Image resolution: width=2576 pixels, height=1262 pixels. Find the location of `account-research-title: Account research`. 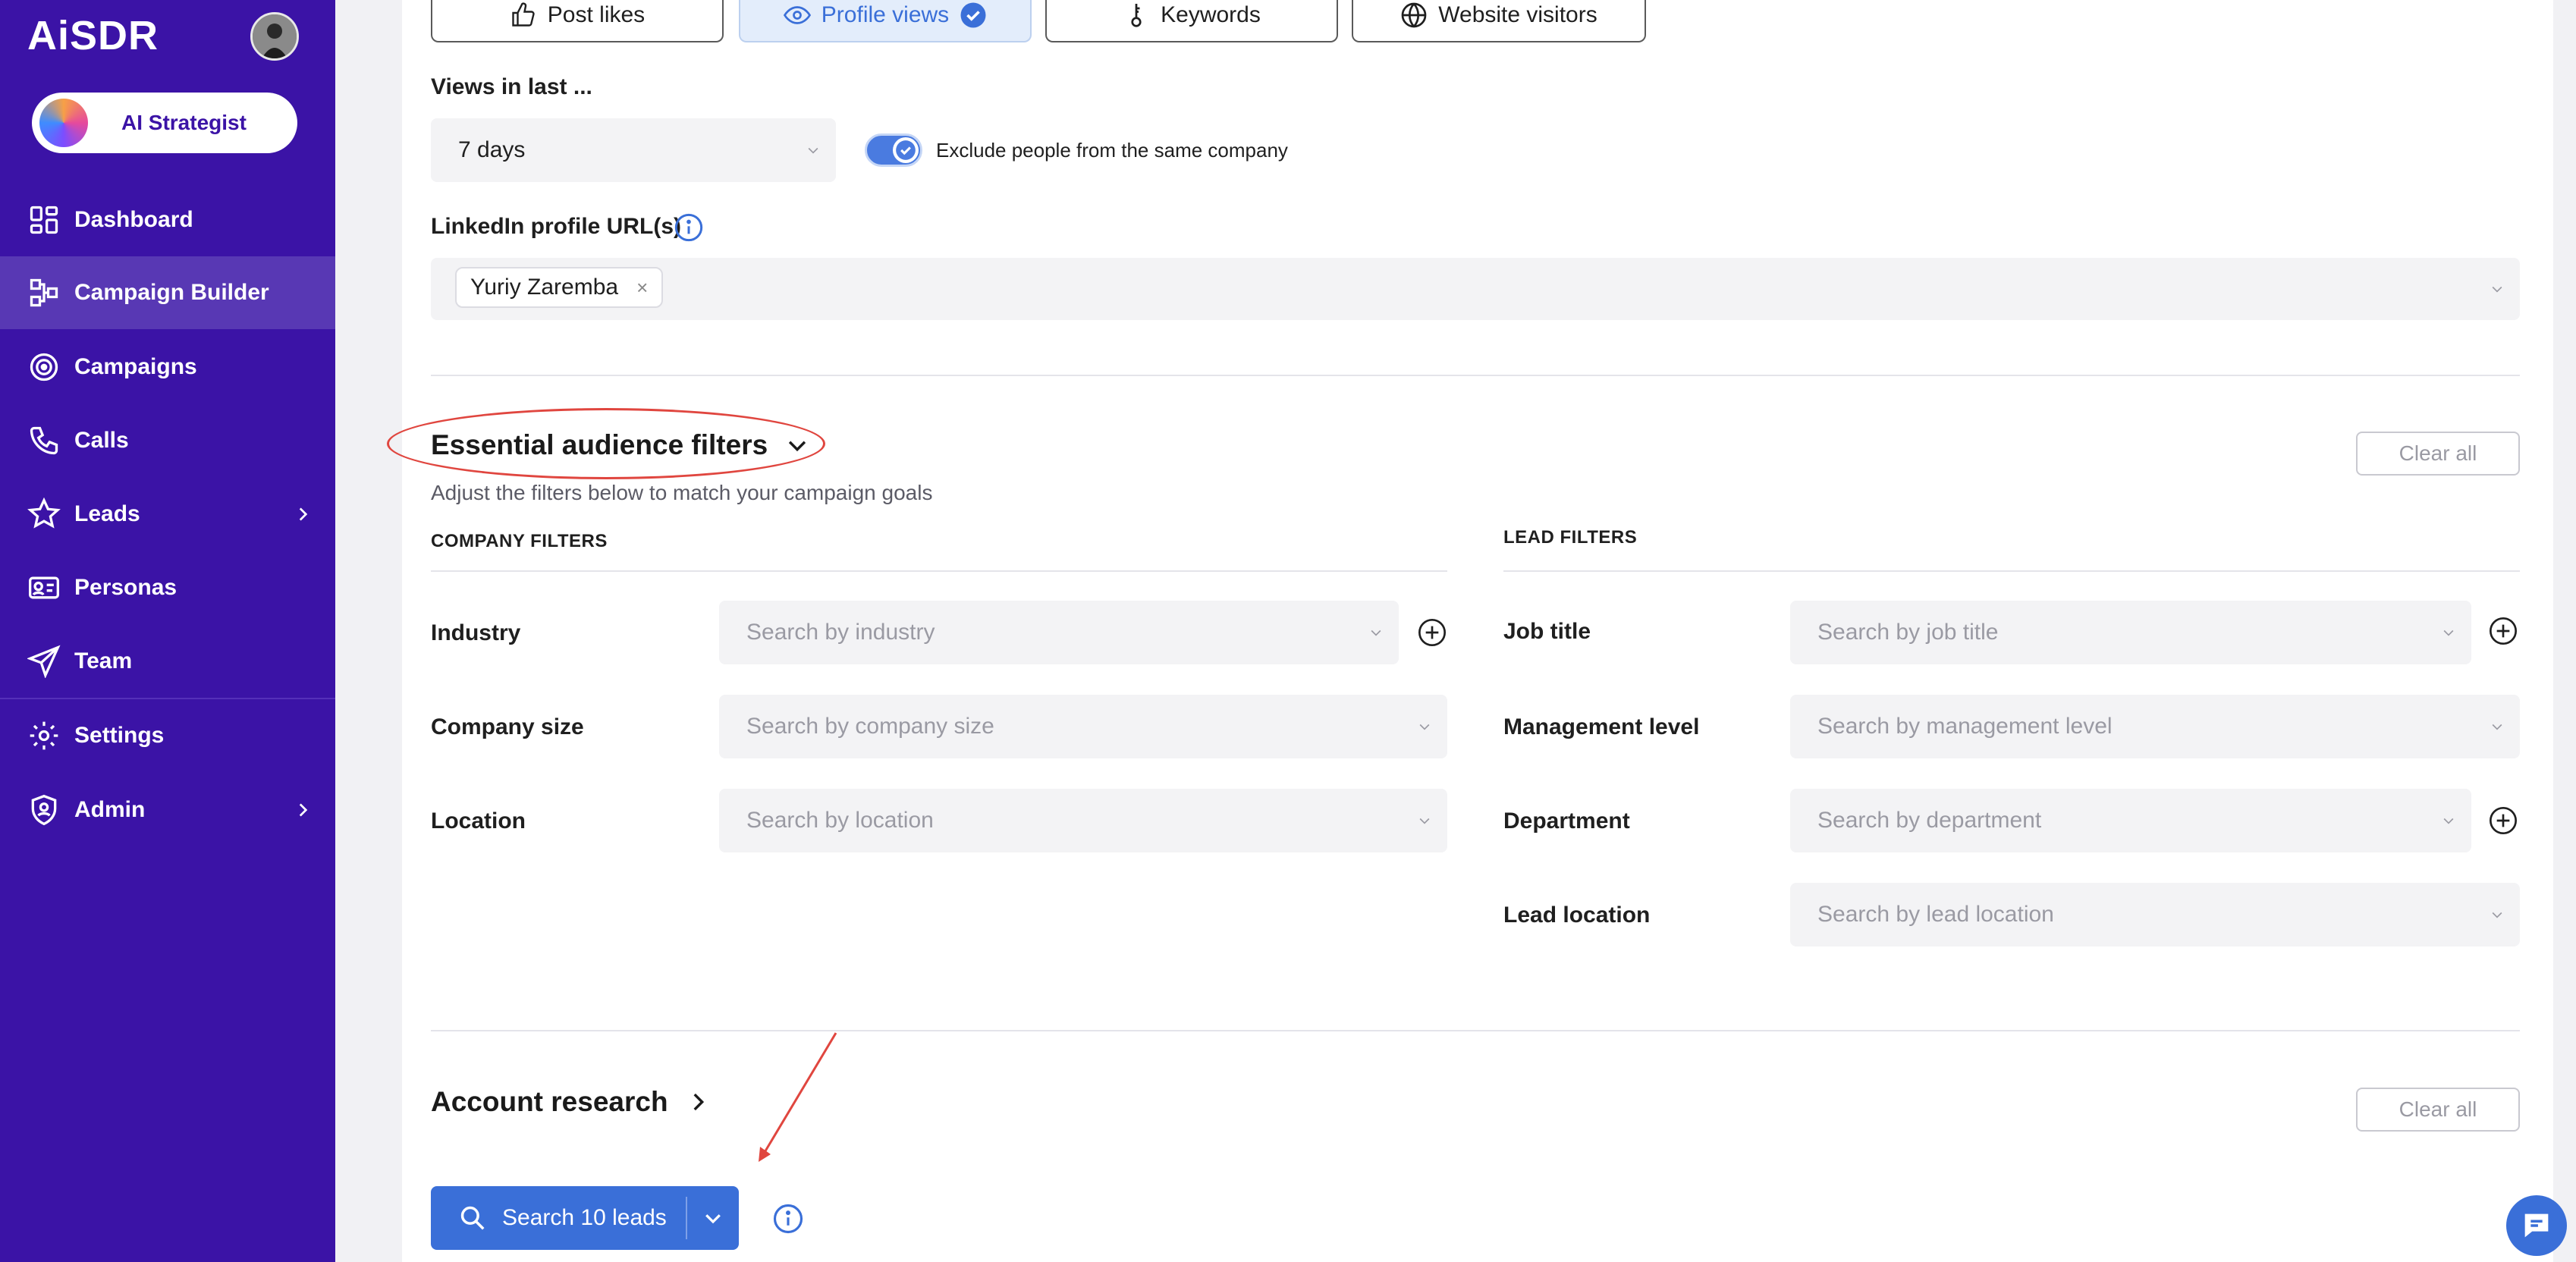

account-research-title: Account research is located at coordinates (549, 1102).